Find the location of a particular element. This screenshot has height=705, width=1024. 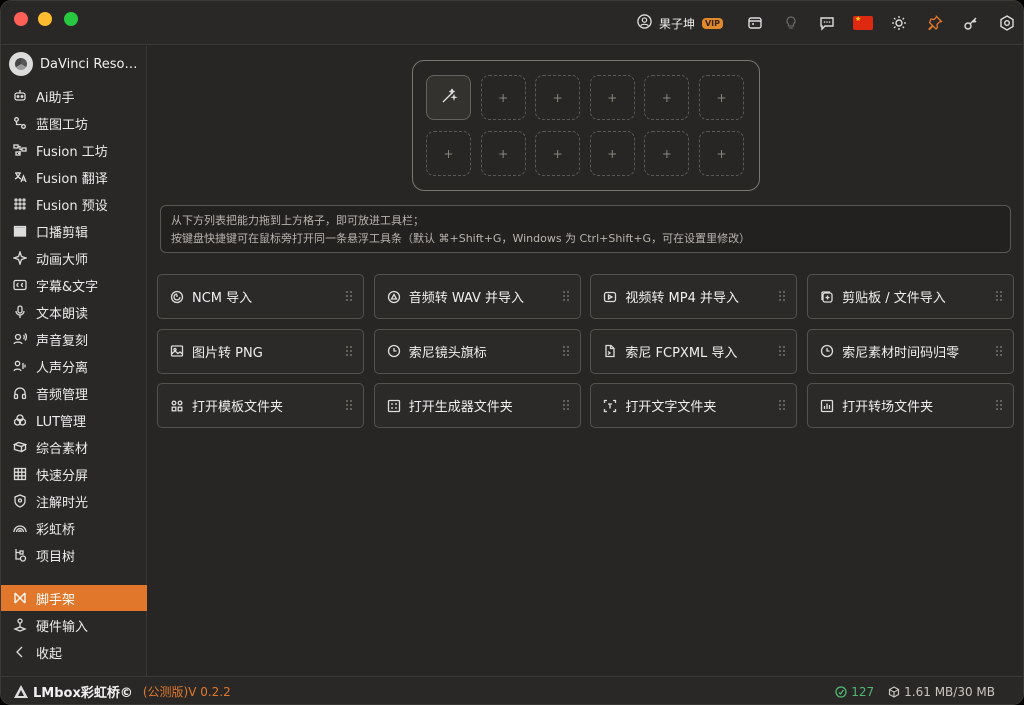

lut-icon is located at coordinates (20, 420).